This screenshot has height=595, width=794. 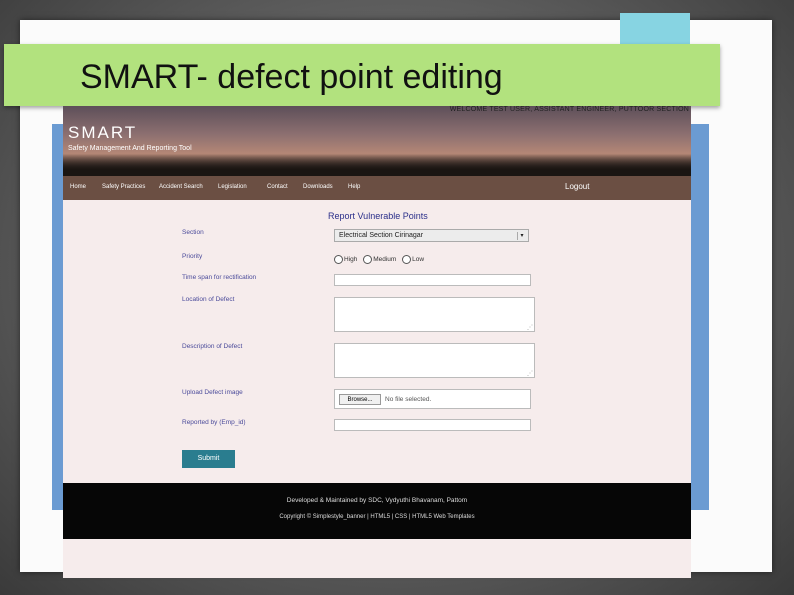 What do you see at coordinates (431, 235) in the screenshot?
I see `section-select: Electrical Section Cirinagar ▾` at bounding box center [431, 235].